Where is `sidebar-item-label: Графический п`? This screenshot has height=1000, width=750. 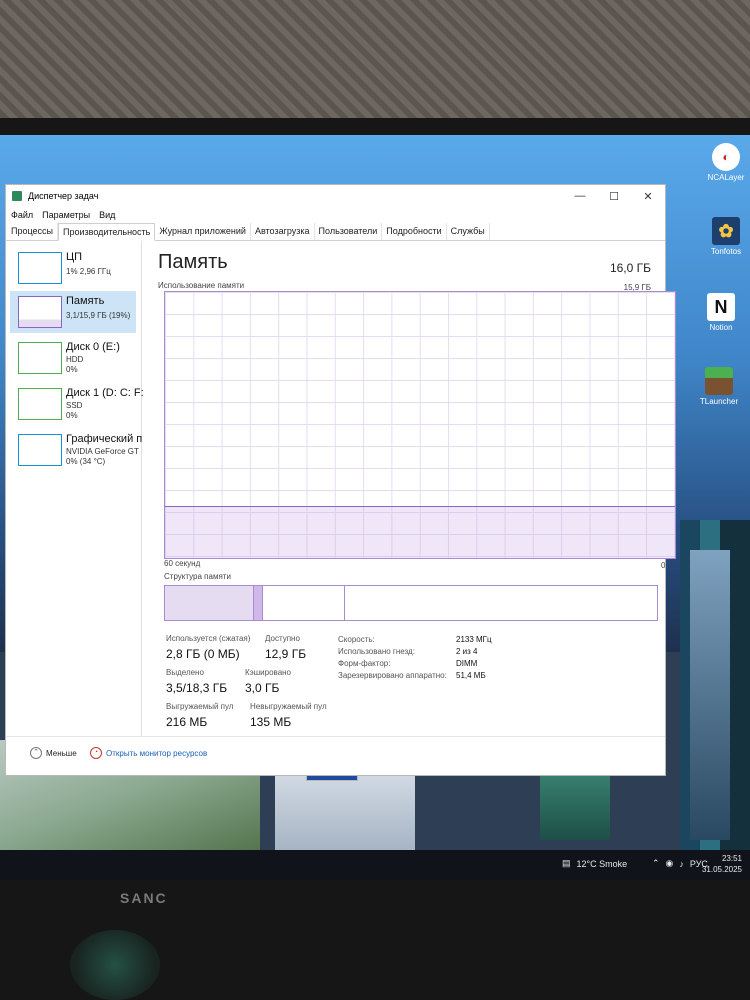
sidebar-item-label: Графический п is located at coordinates (104, 439).